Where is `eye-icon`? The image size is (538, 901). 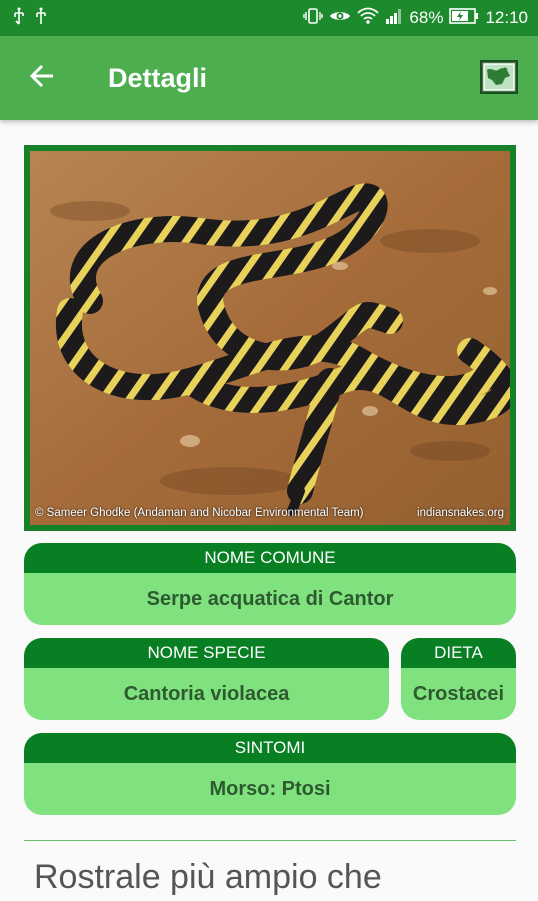
eye-icon is located at coordinates (340, 18).